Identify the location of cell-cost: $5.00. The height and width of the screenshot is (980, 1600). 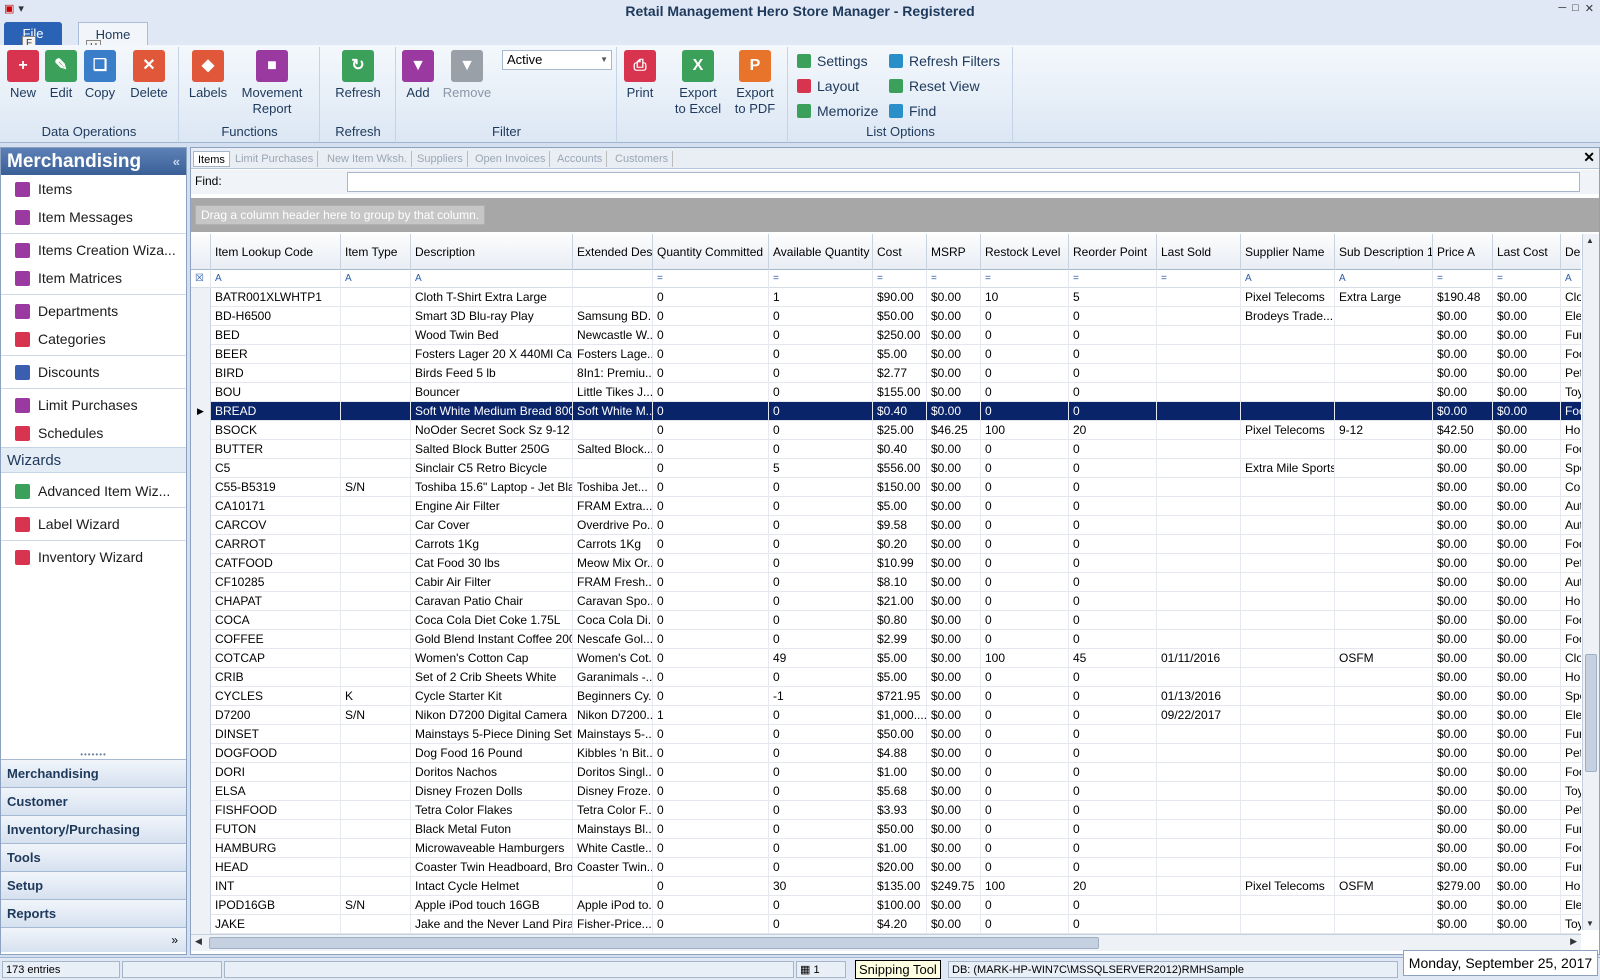
(900, 506).